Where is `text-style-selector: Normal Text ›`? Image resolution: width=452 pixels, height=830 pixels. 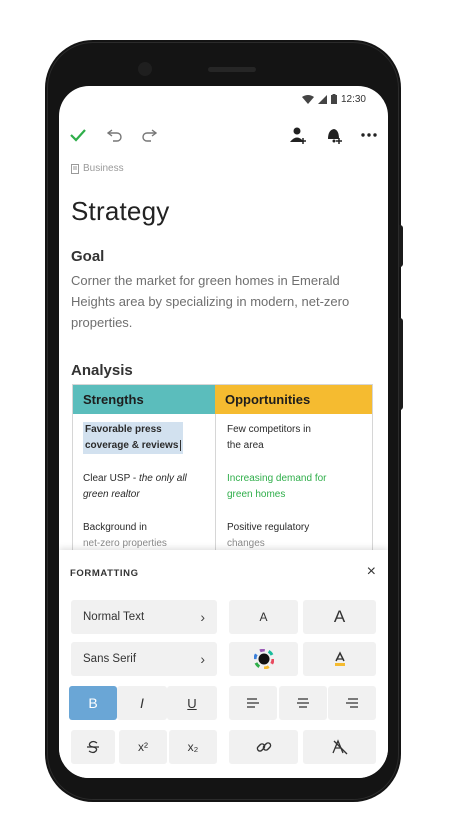
text-style-selector: Normal Text › is located at coordinates (144, 617).